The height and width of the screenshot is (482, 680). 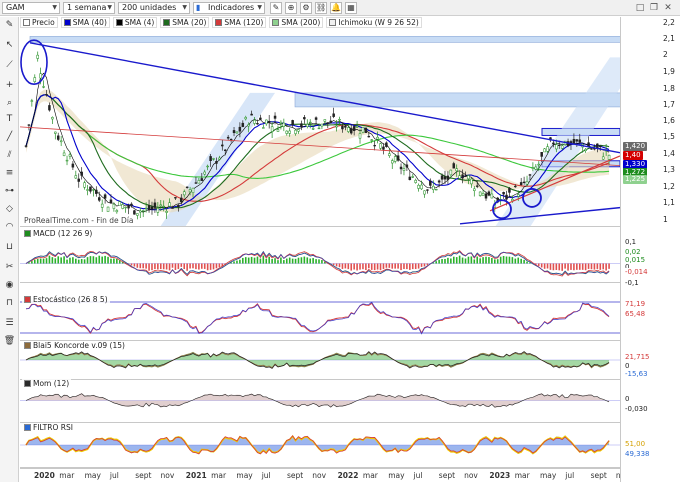 I want to click on stochastic-chart, so click(x=320, y=317).